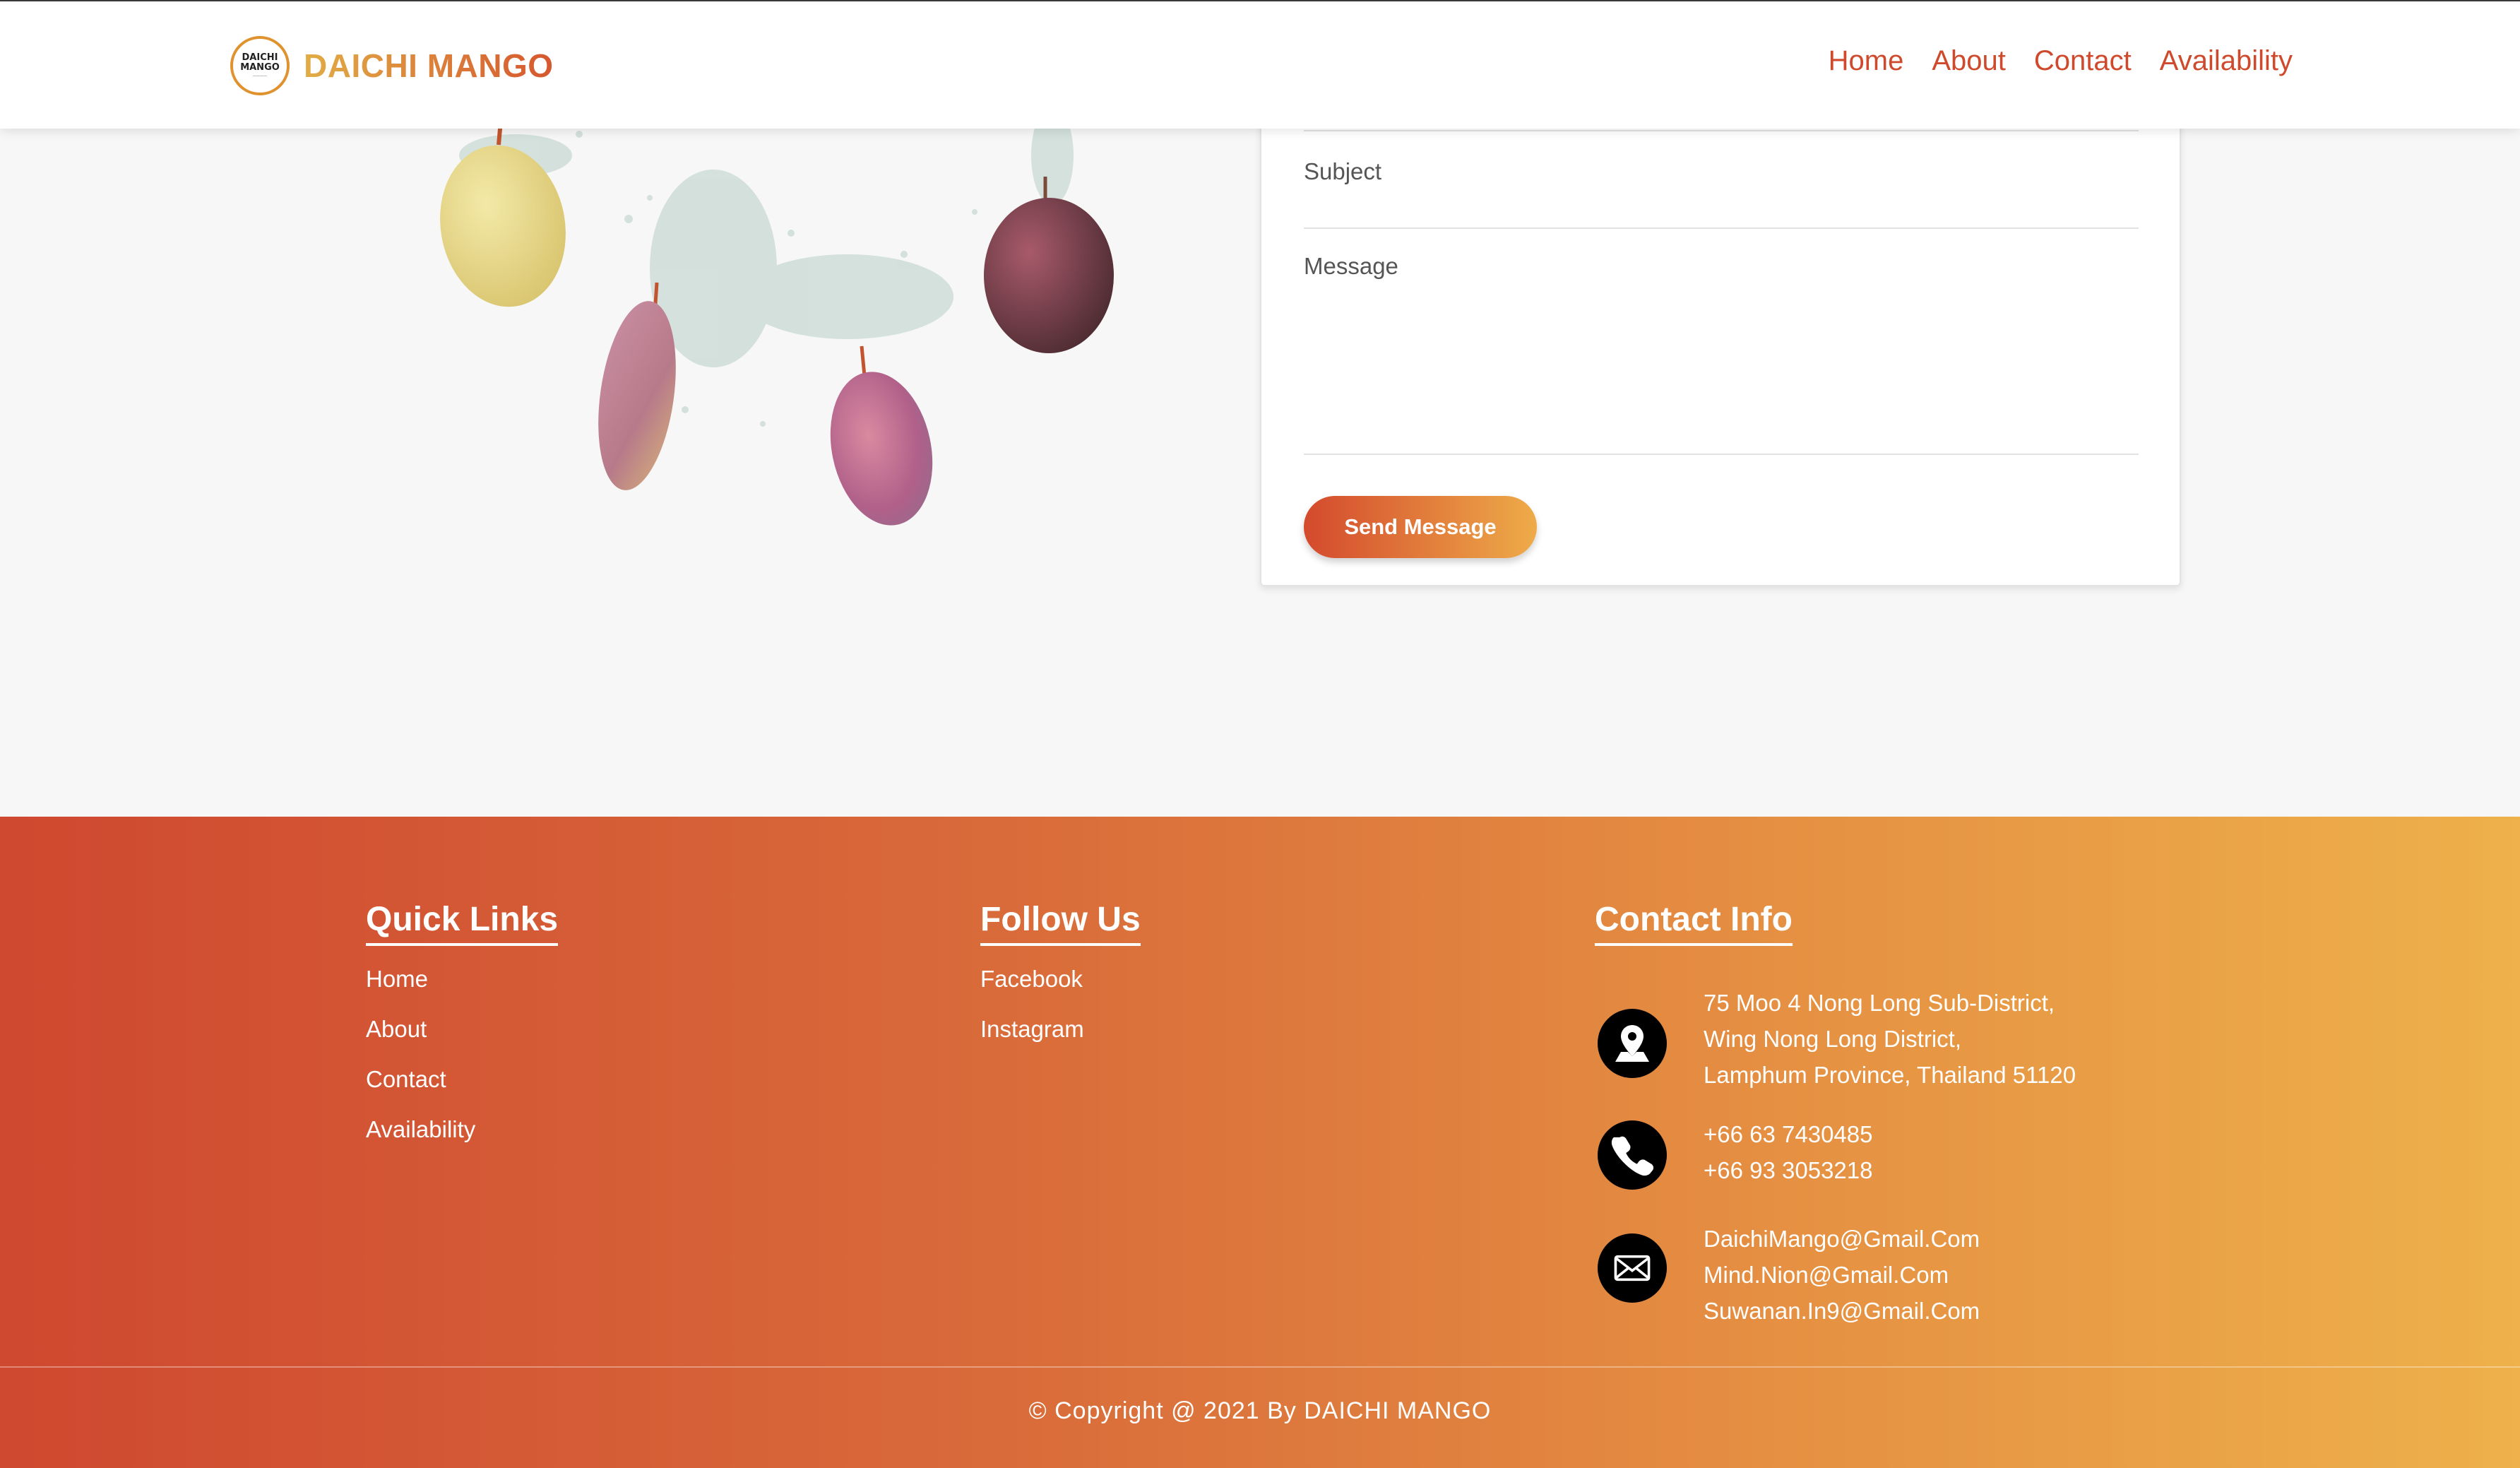  Describe the element at coordinates (1032, 979) in the screenshot. I see `facebook-link: Facebook` at that location.